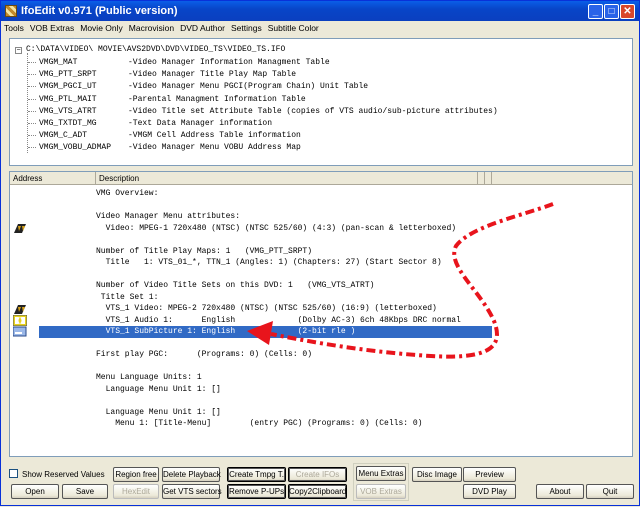 Image resolution: width=640 pixels, height=507 pixels. I want to click on list-row: First play PGC: (Programs: 0) (Cells: 0), so click(204, 355).